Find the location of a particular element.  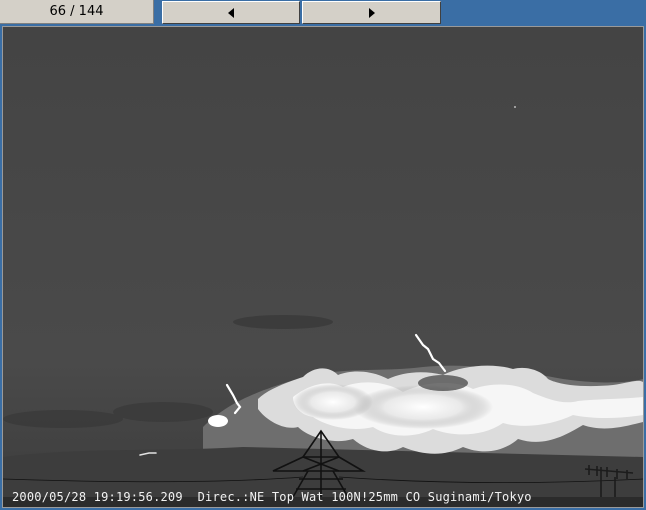

triangle-left-icon is located at coordinates (231, 12).